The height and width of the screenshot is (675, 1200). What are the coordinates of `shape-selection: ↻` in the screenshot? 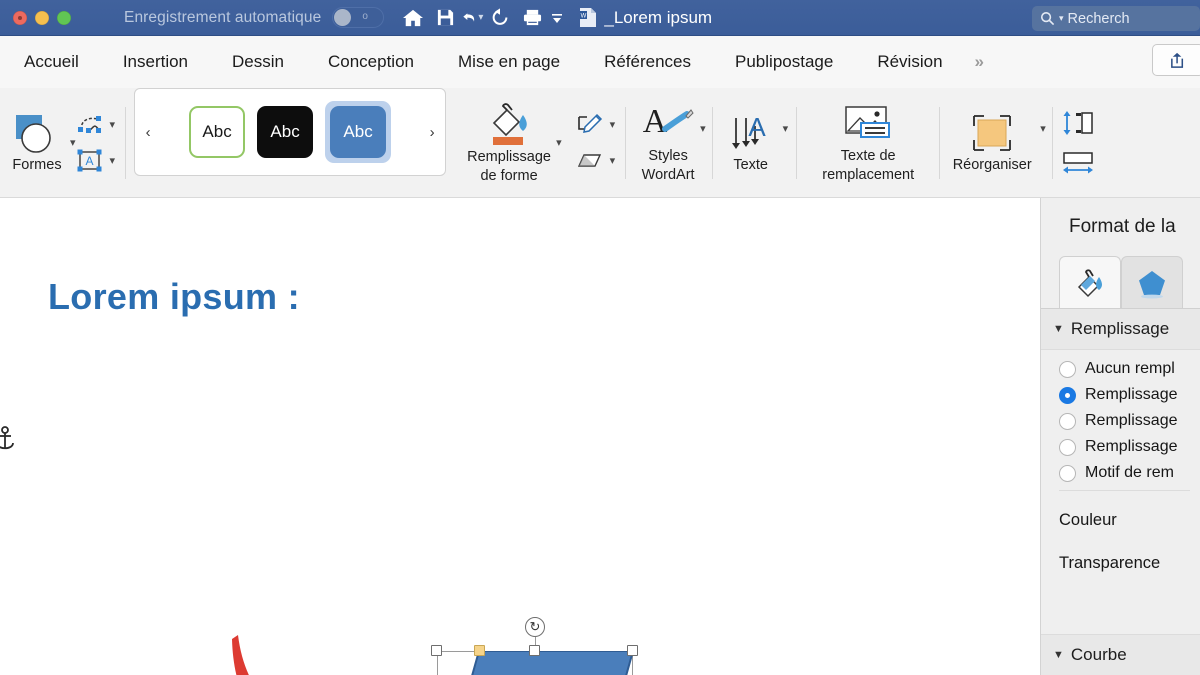 It's located at (534, 646).